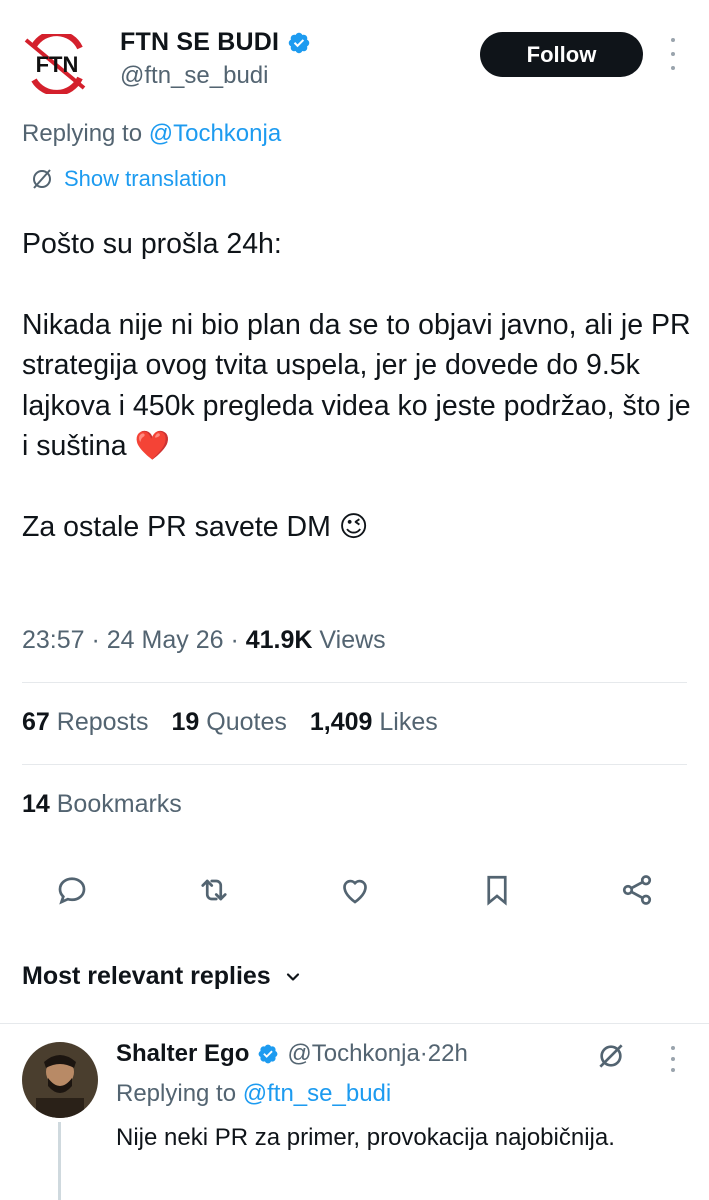 The width and height of the screenshot is (709, 1200). Describe the element at coordinates (673, 1059) in the screenshot. I see `reply-more-options-icon` at that location.